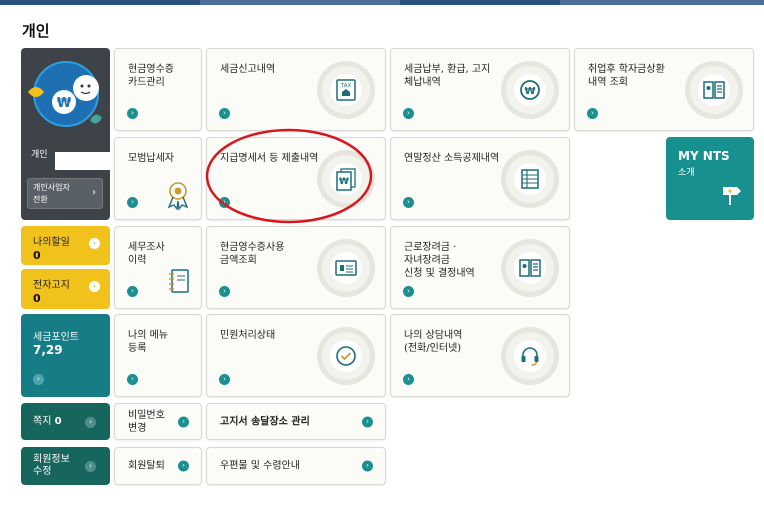 This screenshot has width=764, height=509. Describe the element at coordinates (296, 178) in the screenshot. I see `payment-statement-card: 지급명세서 등 제출내역 › ₩` at that location.